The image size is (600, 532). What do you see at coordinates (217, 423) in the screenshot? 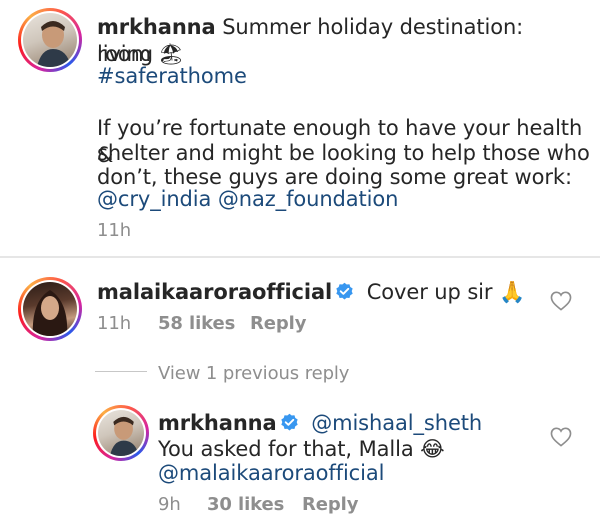
I see `reply-1-username: mrkhanna` at bounding box center [217, 423].